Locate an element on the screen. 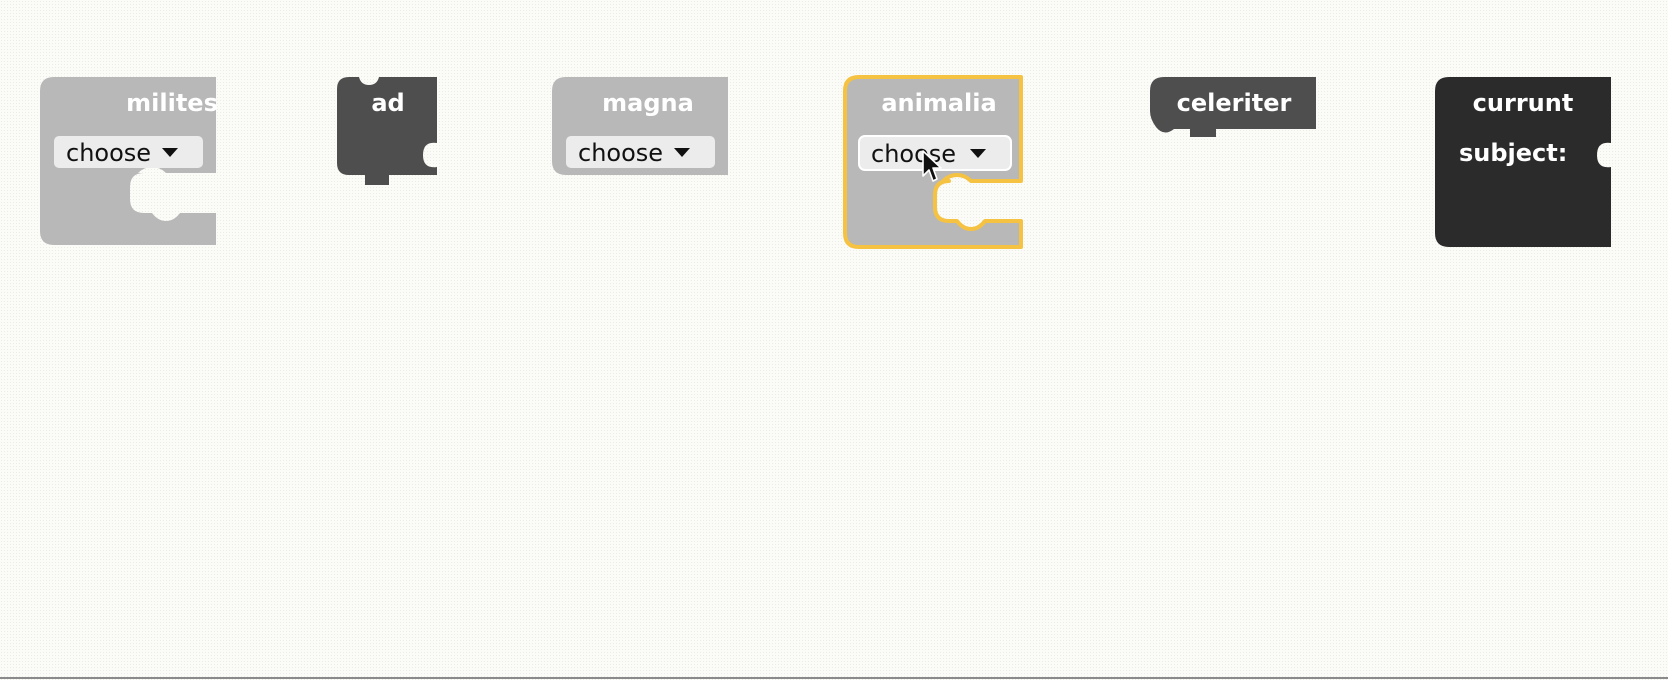 Image resolution: width=1668 pixels, height=680 pixels. block-magna-dropdown: choose is located at coordinates (640, 152).